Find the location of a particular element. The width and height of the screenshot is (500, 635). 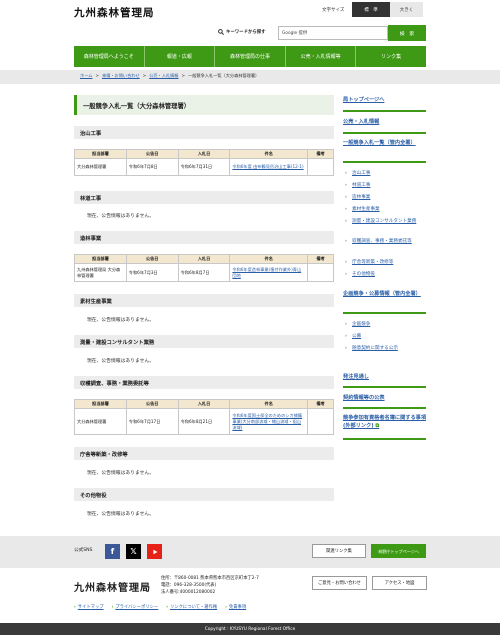

font-size-large-button: 大きく is located at coordinates (406, 9).